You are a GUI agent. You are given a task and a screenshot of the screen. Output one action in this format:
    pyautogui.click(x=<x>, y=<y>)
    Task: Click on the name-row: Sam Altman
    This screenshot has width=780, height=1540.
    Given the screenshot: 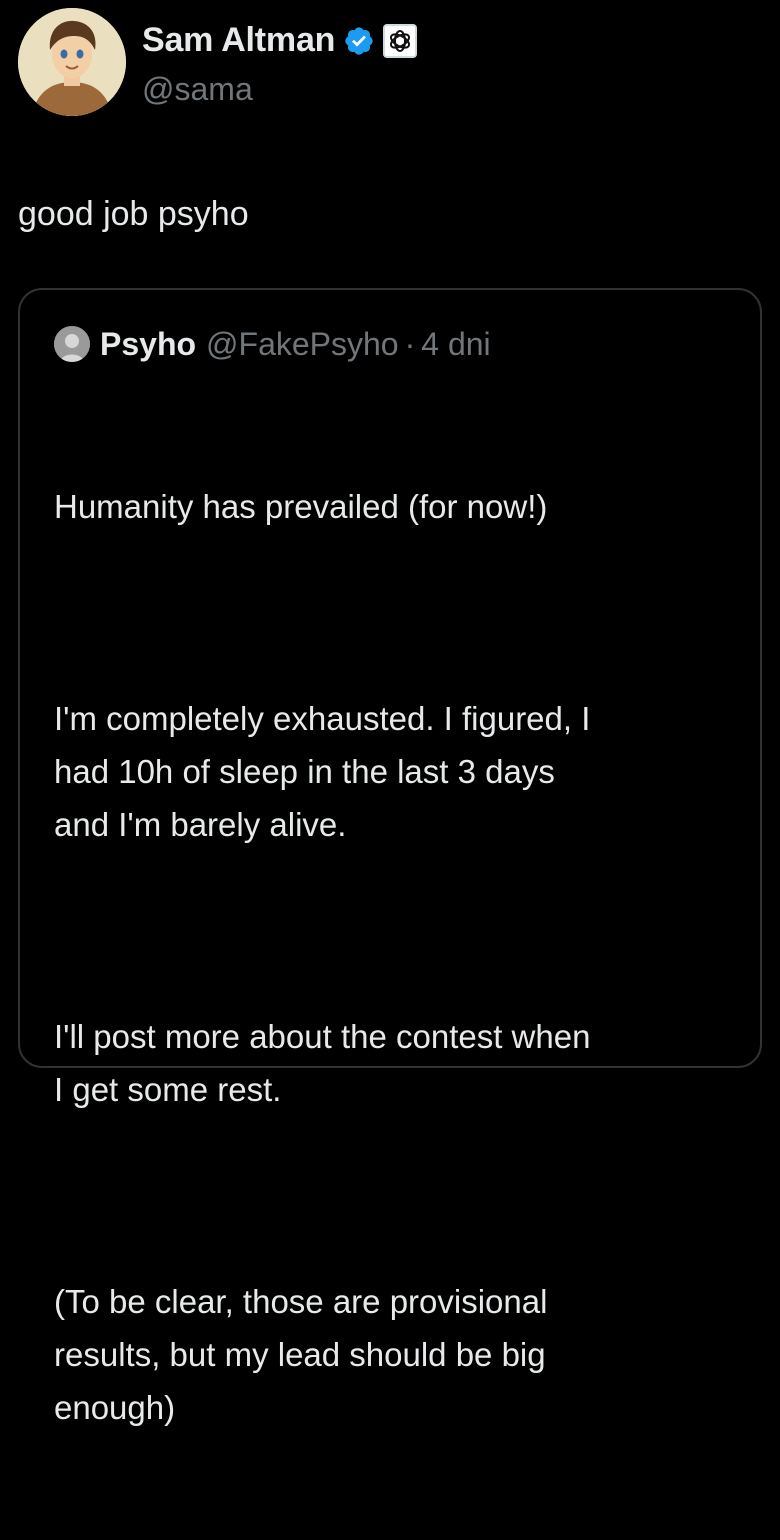 What is the action you would take?
    pyautogui.click(x=280, y=41)
    